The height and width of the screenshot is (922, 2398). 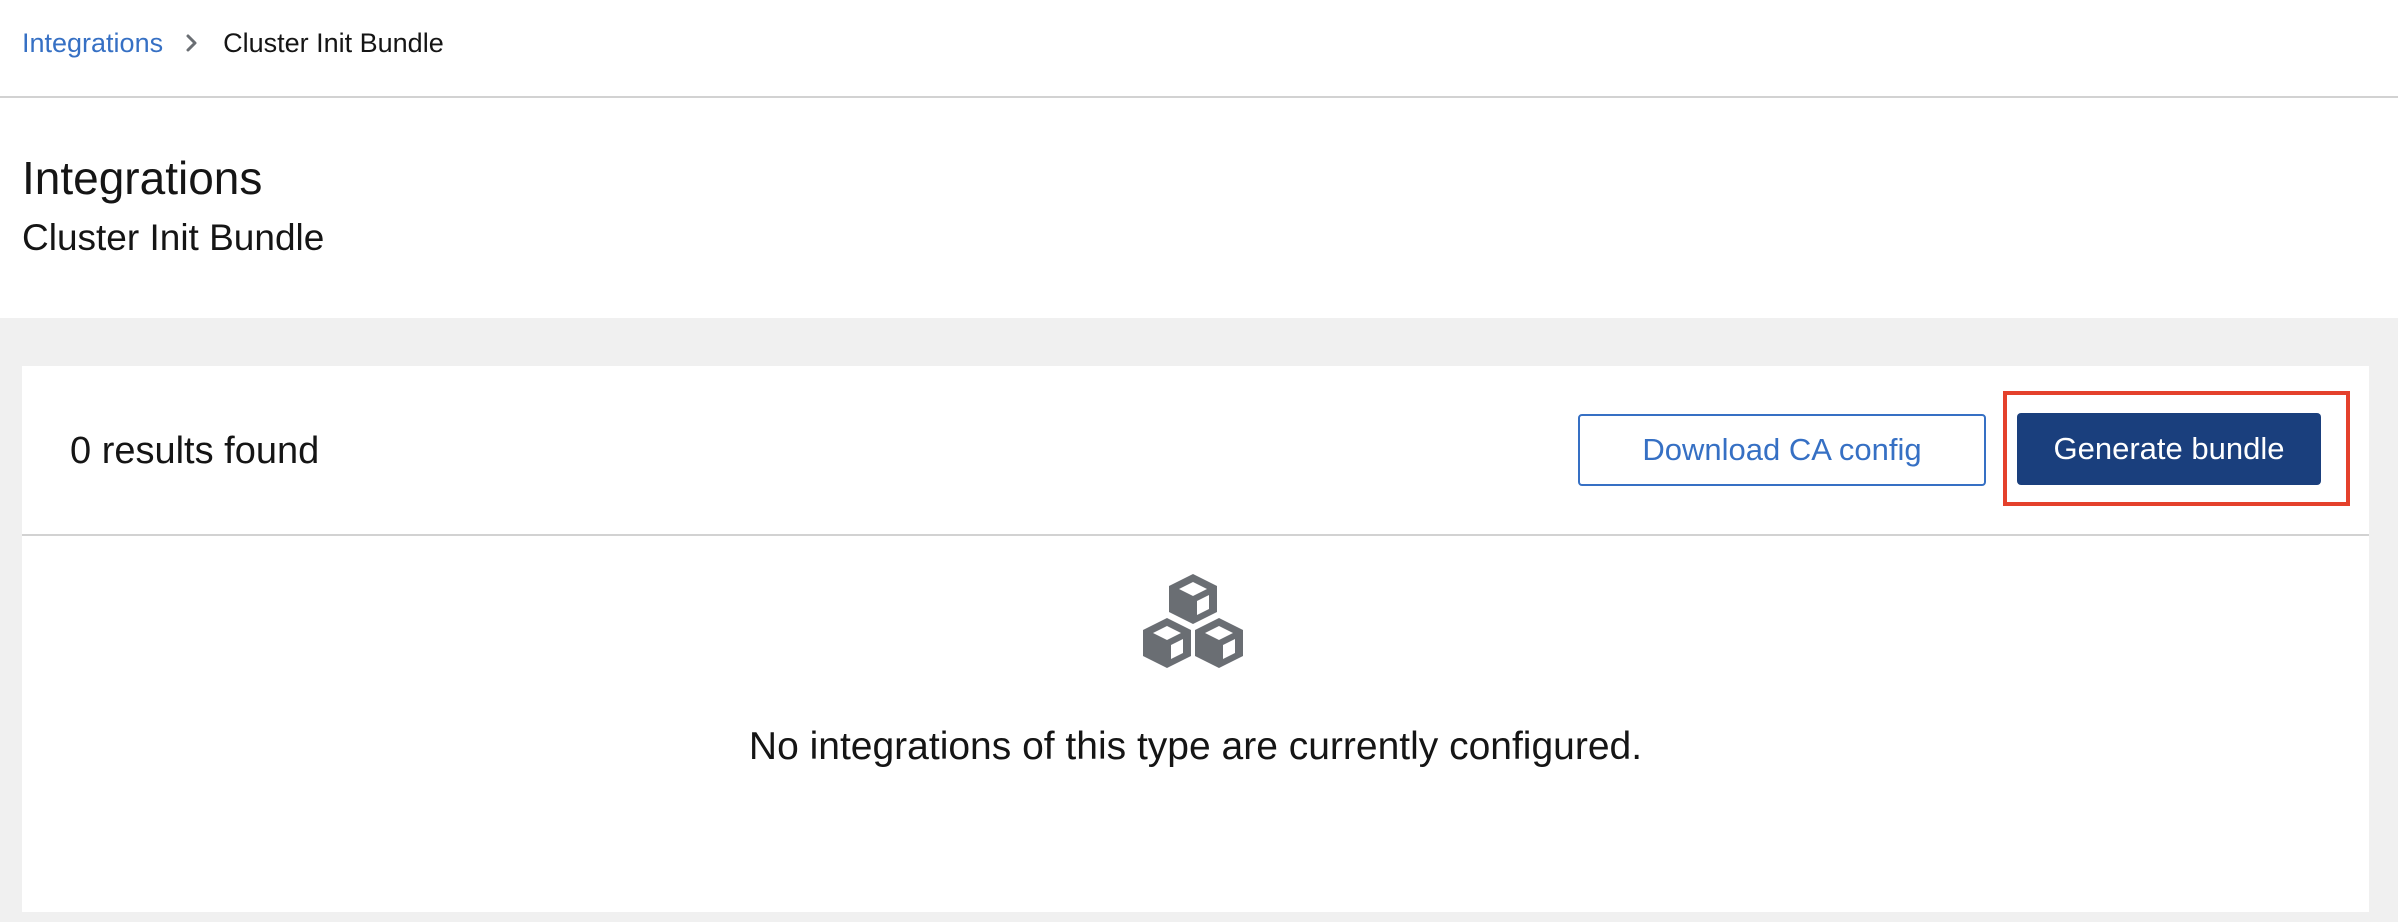 What do you see at coordinates (2169, 449) in the screenshot?
I see `generate-bundle-button: Generate bundle` at bounding box center [2169, 449].